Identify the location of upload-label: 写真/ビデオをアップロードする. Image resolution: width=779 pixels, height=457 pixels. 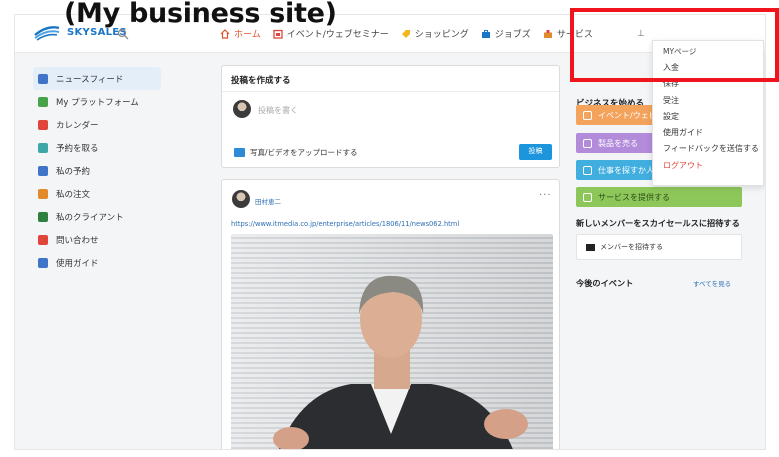
(304, 152).